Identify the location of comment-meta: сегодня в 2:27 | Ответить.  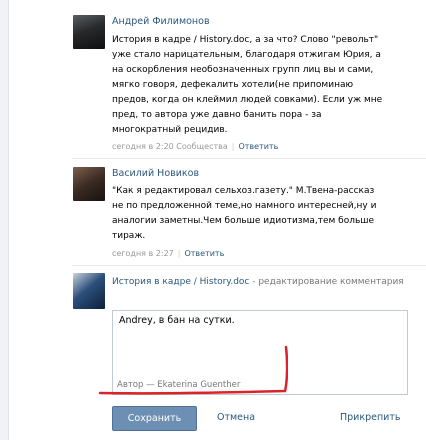
(168, 253).